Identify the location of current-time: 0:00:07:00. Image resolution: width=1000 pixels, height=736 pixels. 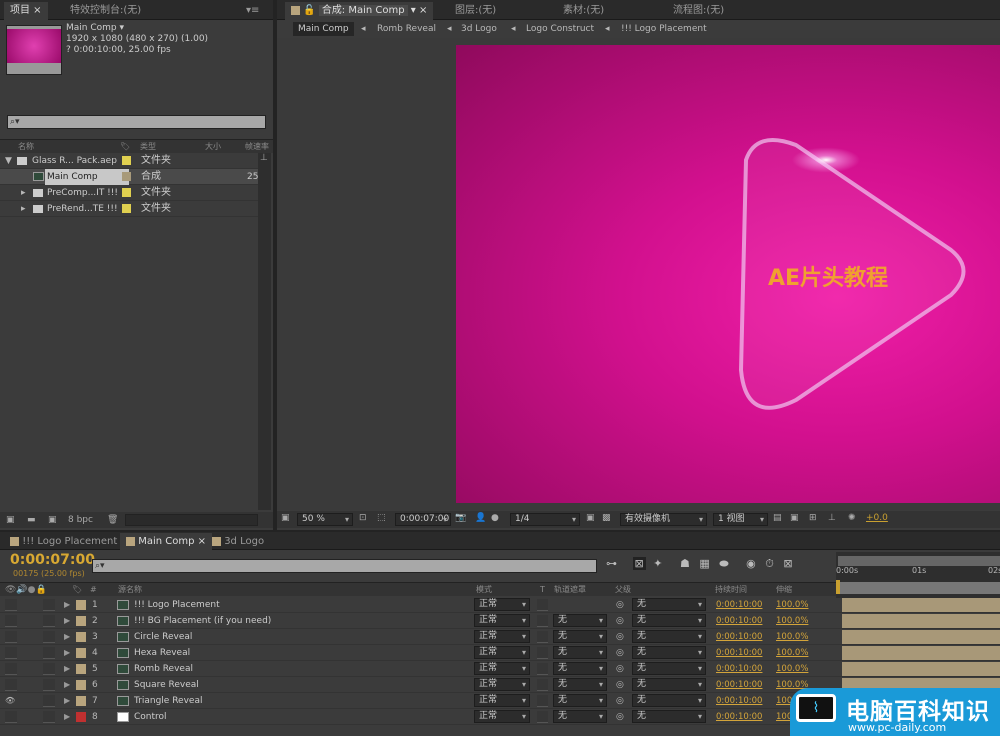
(52, 560).